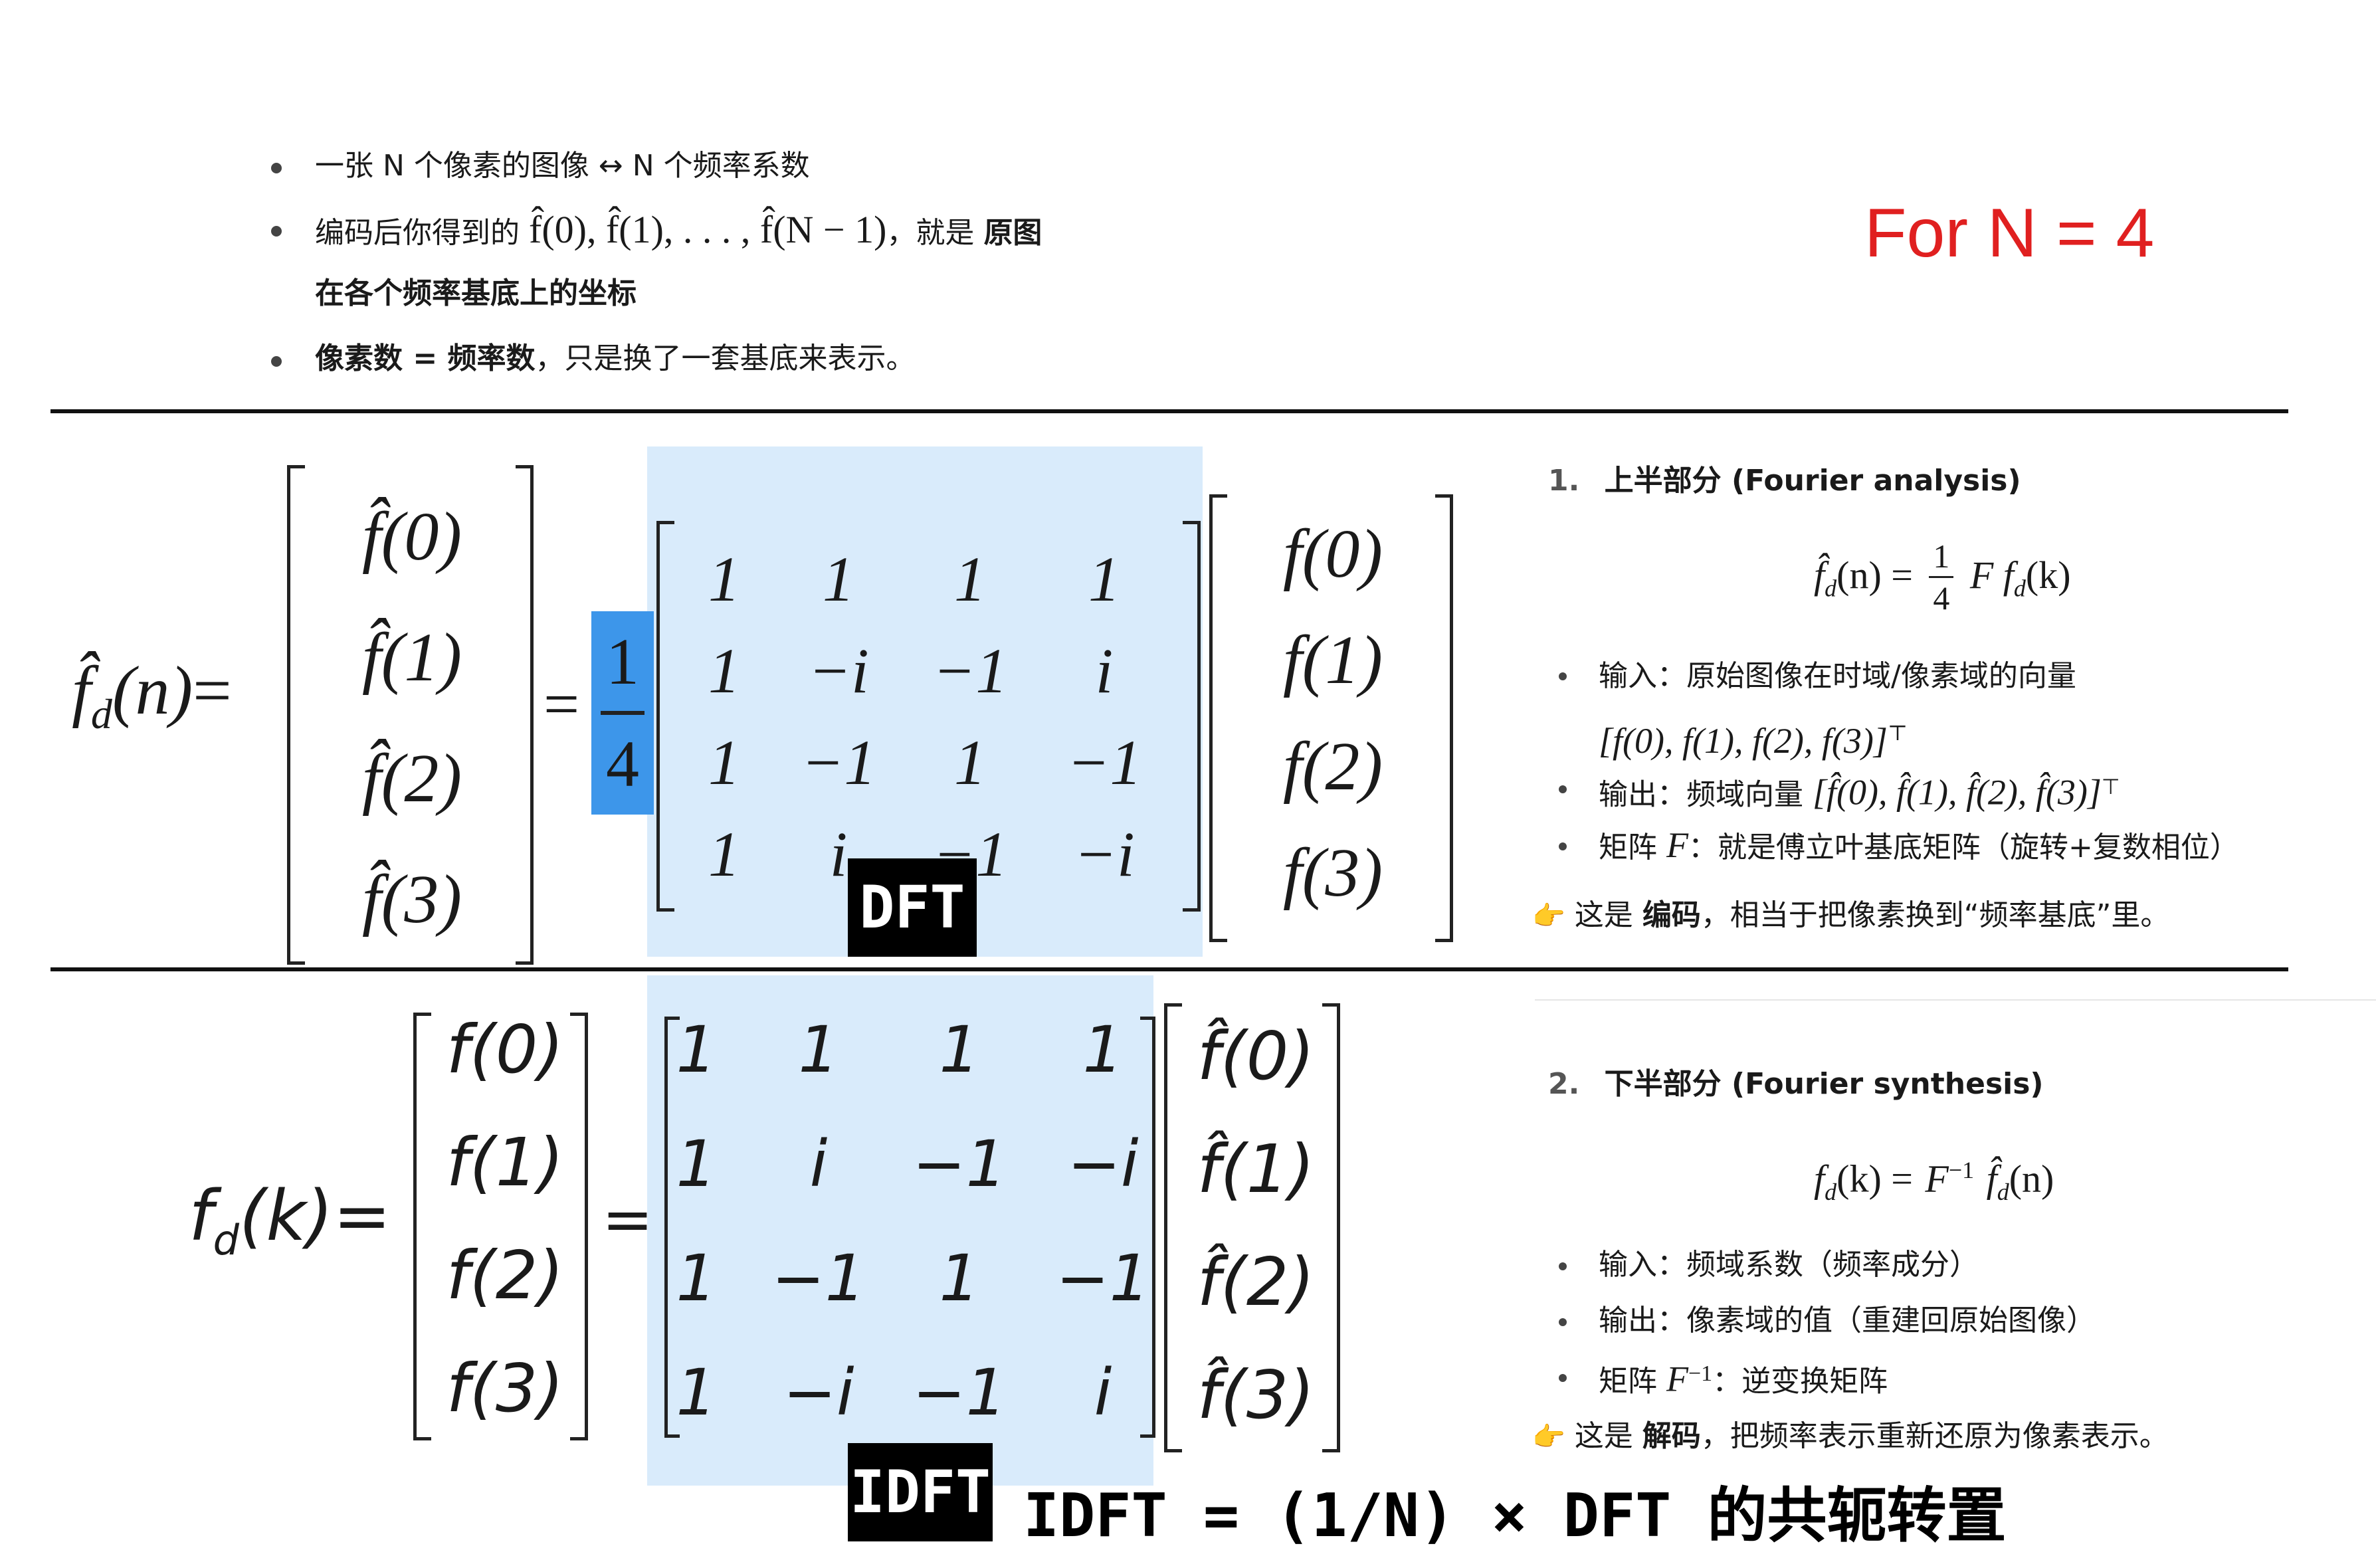 This screenshot has width=2376, height=1568. Describe the element at coordinates (213, 690) in the screenshot. I see `dft-lhs-equals: =` at that location.